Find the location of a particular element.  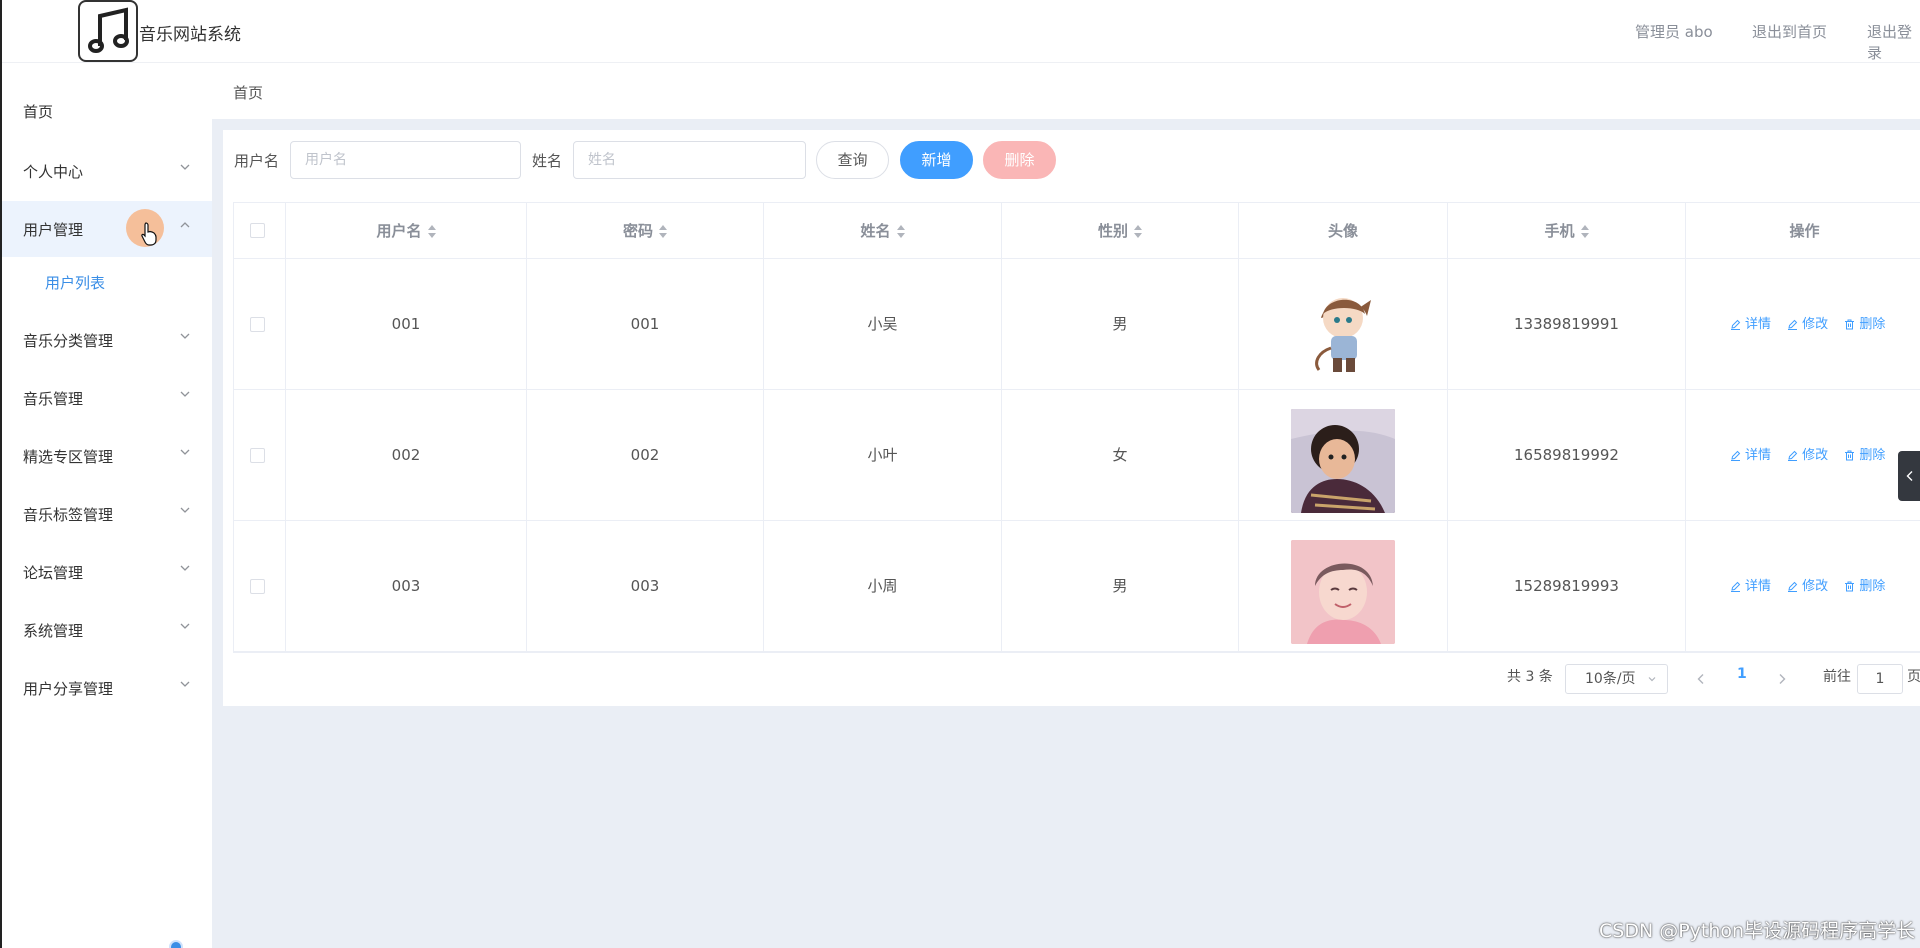

sidebar-item-featured: 精选专区管理 is located at coordinates (107, 456).